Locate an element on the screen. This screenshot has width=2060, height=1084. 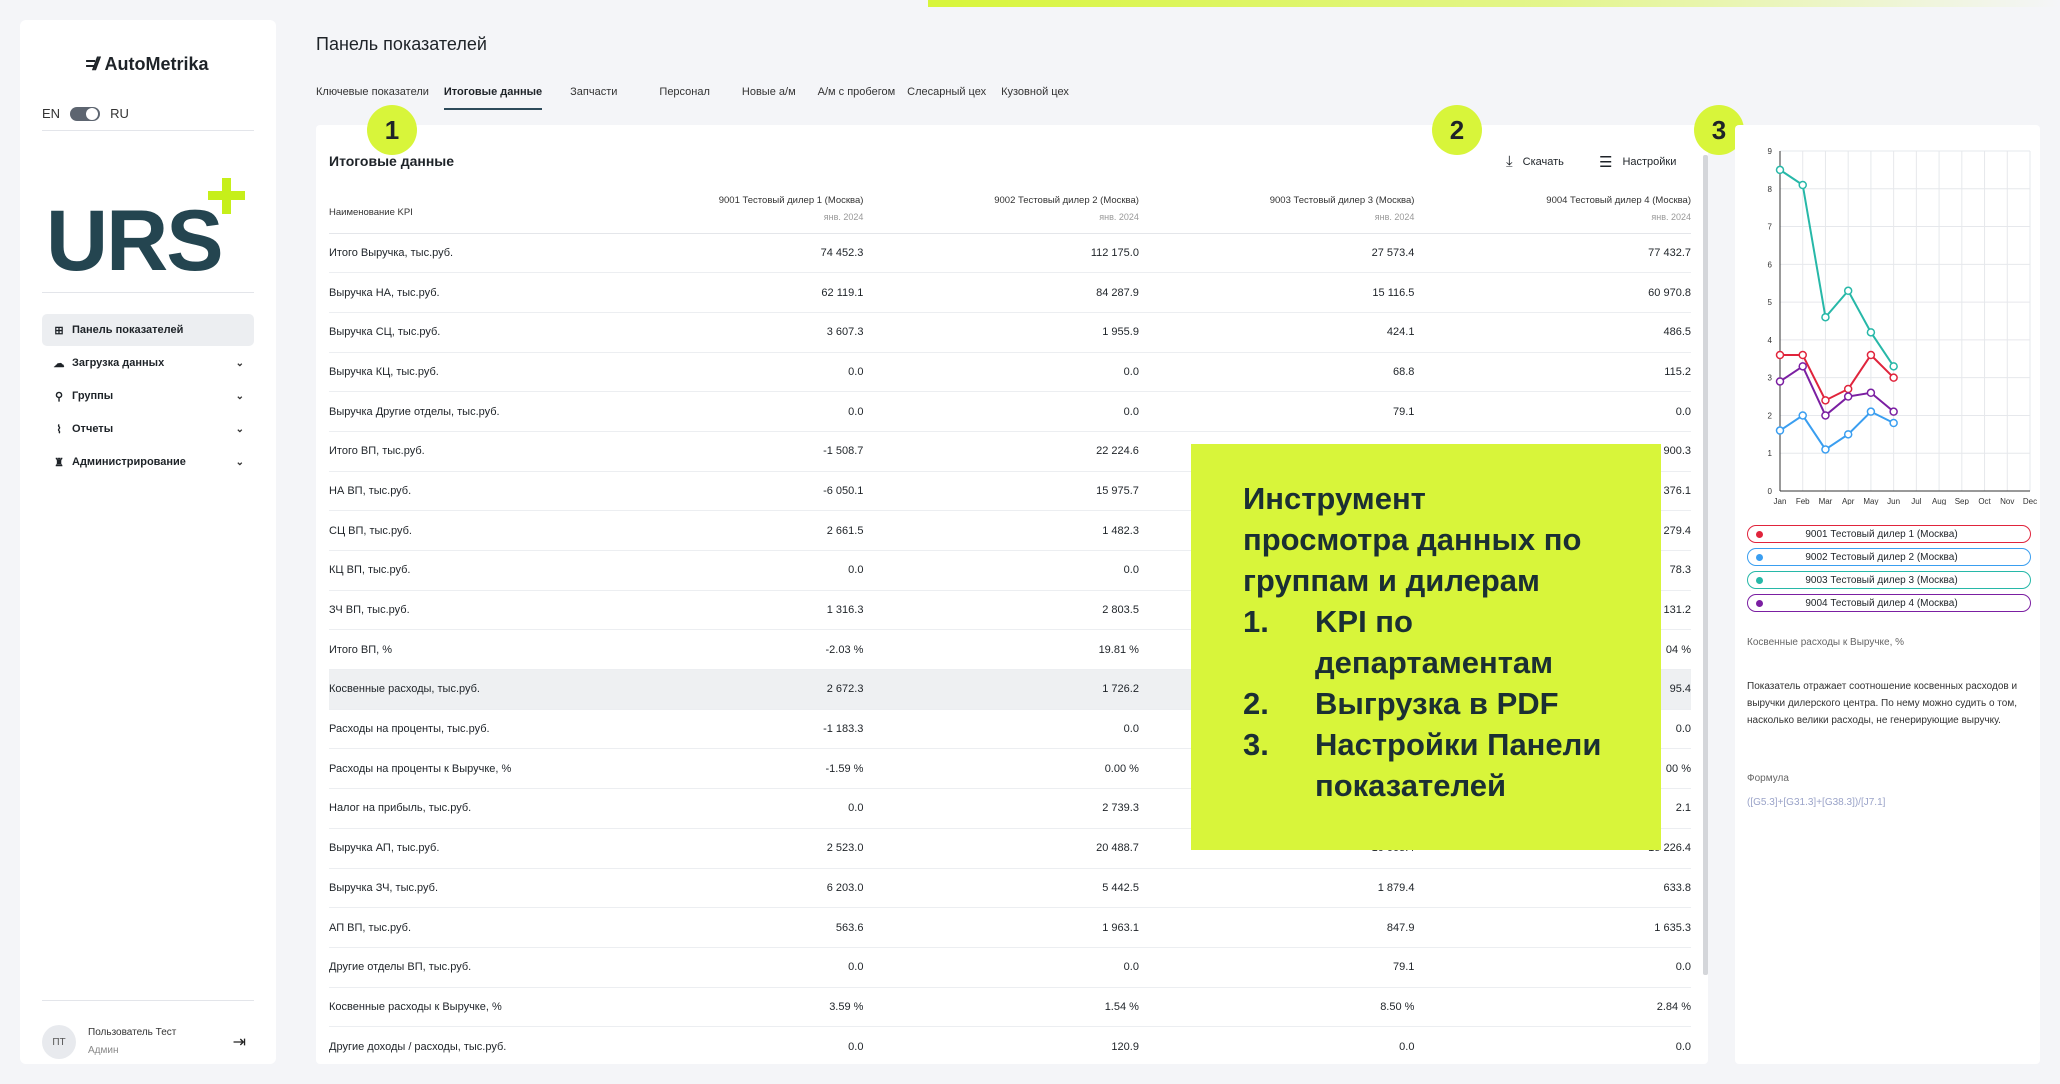
value-cell: 2 803.5 is located at coordinates (1001, 610).